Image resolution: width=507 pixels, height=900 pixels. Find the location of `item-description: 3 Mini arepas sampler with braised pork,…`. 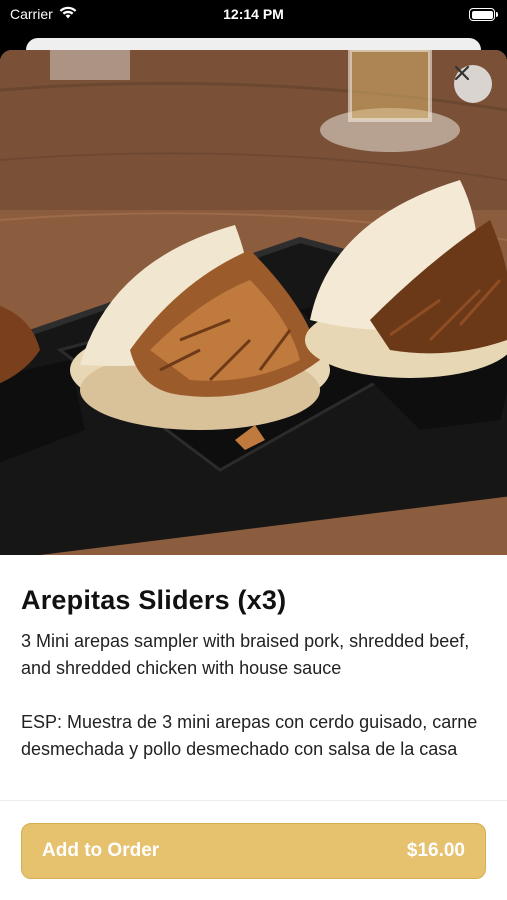

item-description: 3 Mini arepas sampler with braised pork,… is located at coordinates (249, 695).